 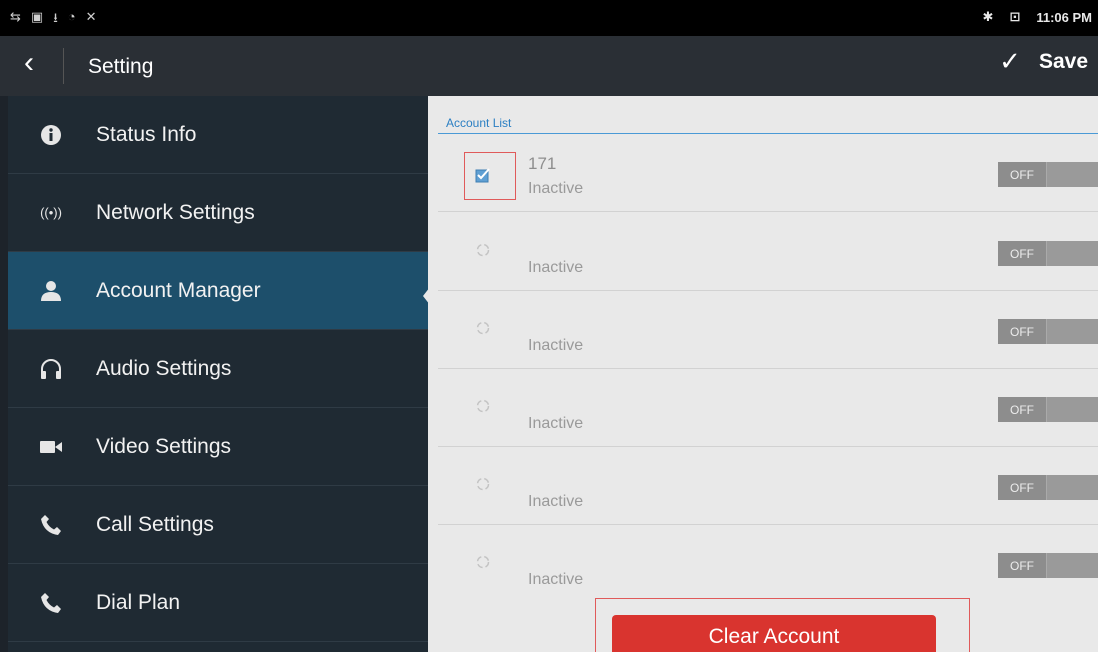 What do you see at coordinates (164, 446) in the screenshot?
I see `sidebar-item-label: Video Settings` at bounding box center [164, 446].